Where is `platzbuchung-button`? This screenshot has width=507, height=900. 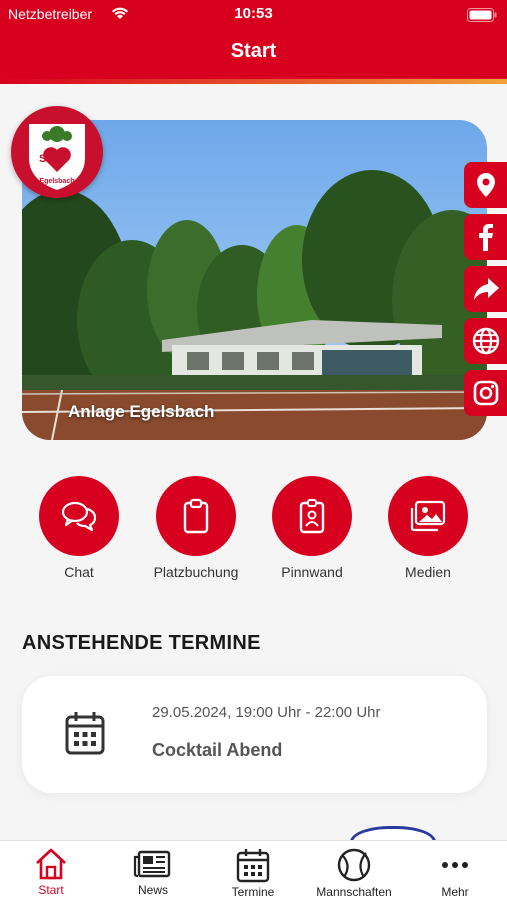
platzbuchung-button is located at coordinates (196, 516).